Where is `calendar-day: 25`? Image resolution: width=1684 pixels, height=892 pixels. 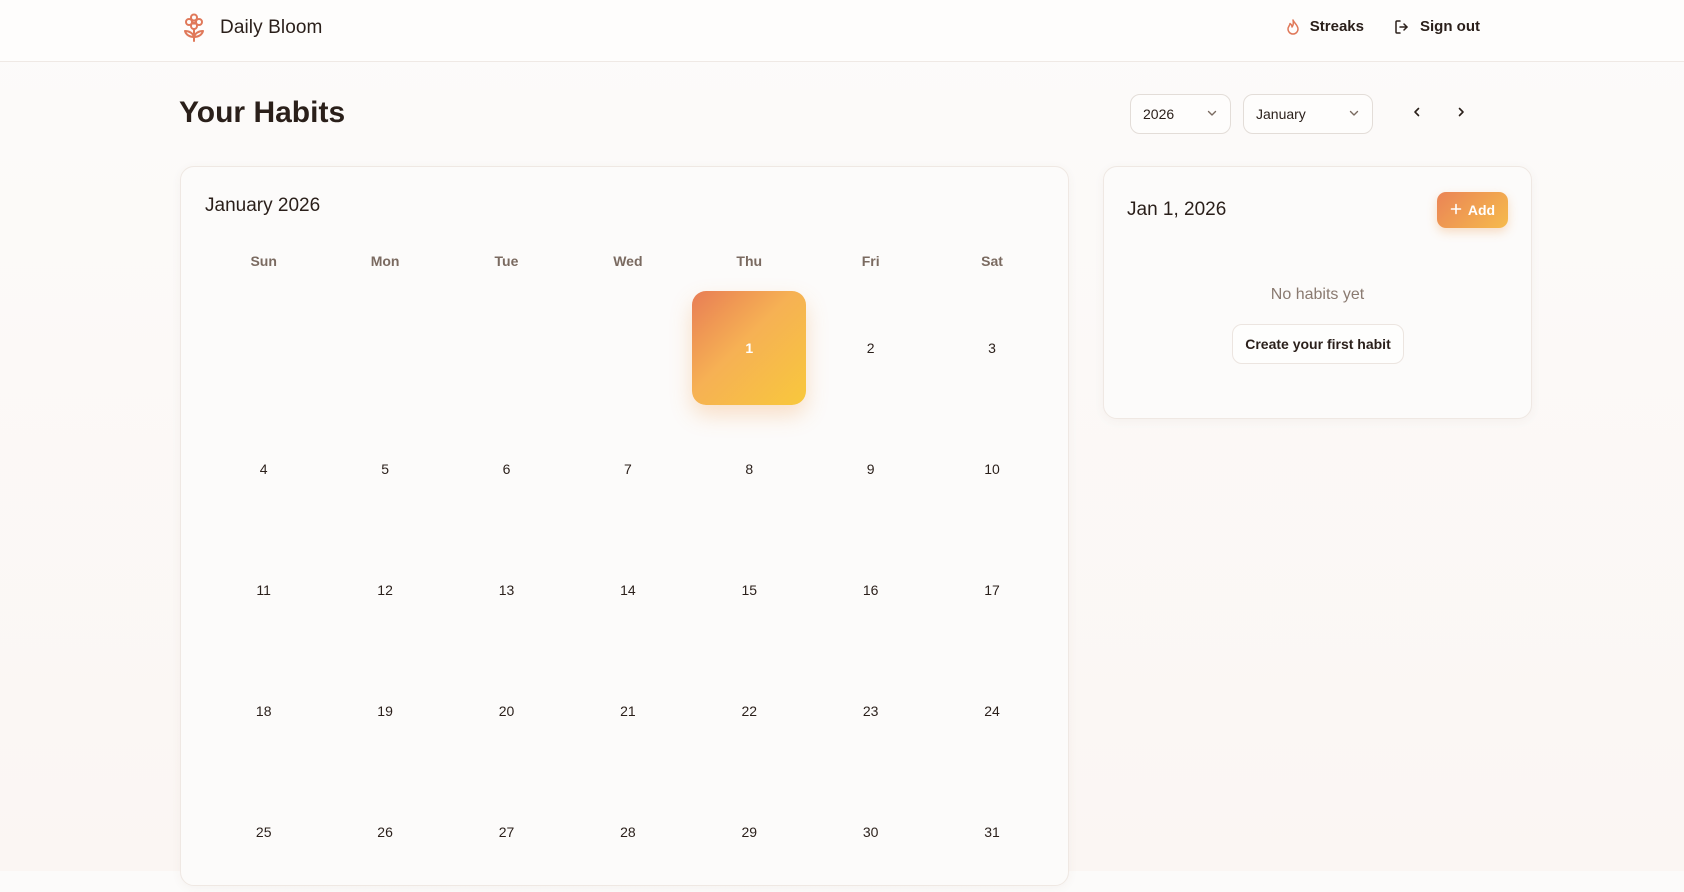 calendar-day: 25 is located at coordinates (263, 831).